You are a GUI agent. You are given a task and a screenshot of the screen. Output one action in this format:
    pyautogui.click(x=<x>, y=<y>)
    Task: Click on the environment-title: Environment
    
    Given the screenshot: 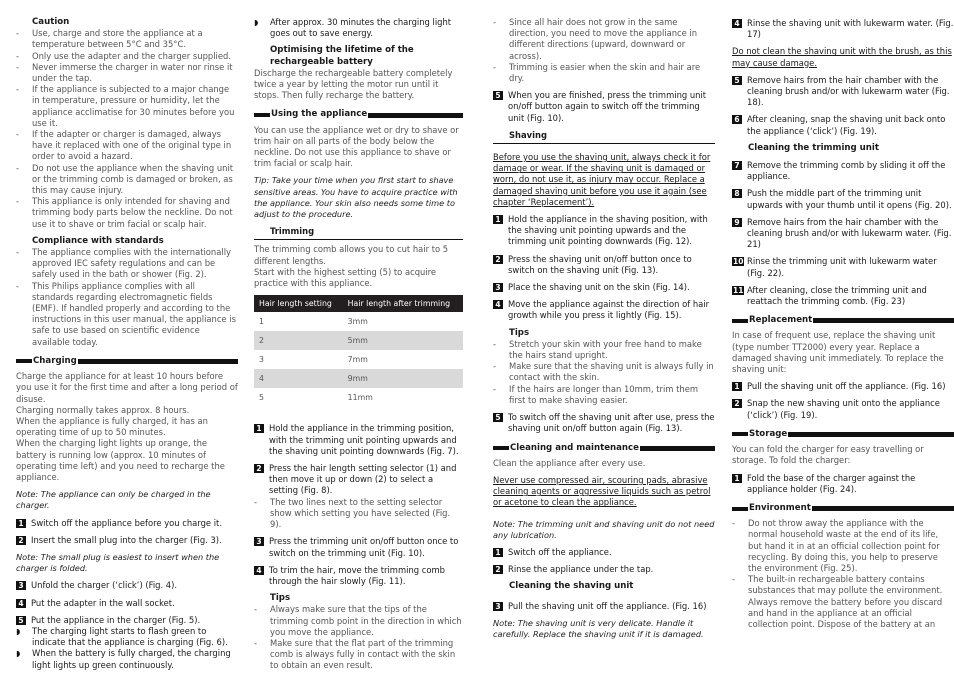 What is the action you would take?
    pyautogui.click(x=780, y=507)
    